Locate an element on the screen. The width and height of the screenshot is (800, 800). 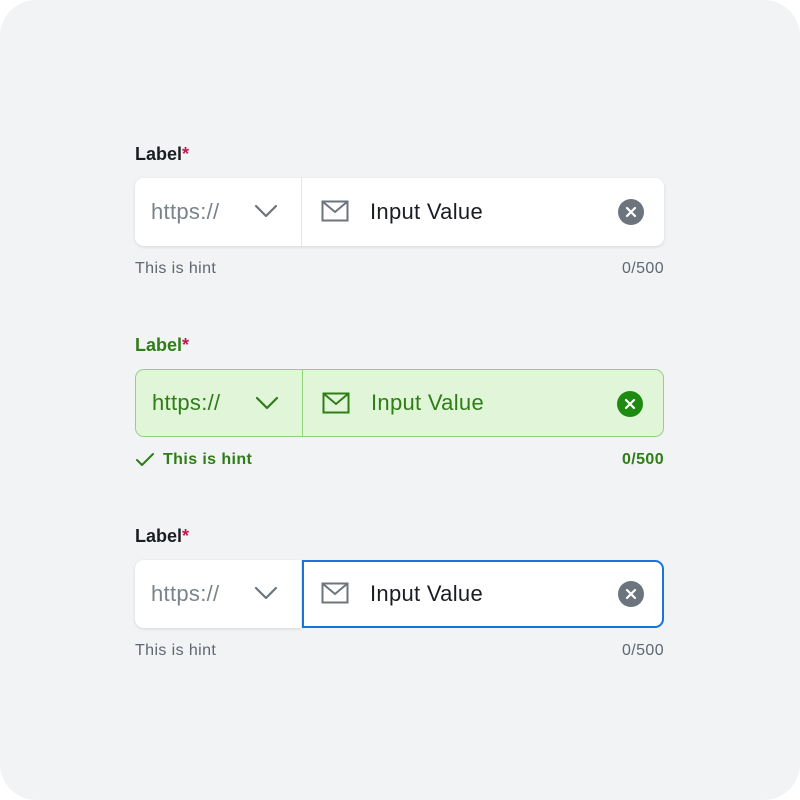
check-icon is located at coordinates (145, 459).